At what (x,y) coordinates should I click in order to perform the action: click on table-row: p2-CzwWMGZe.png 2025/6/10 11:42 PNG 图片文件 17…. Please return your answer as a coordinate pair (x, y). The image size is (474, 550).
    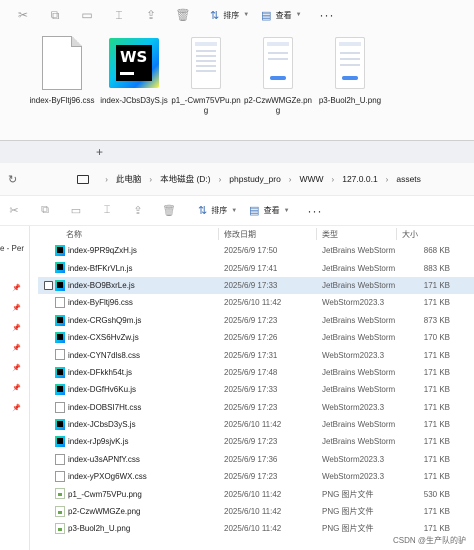
    Looking at the image, I should click on (256, 511).